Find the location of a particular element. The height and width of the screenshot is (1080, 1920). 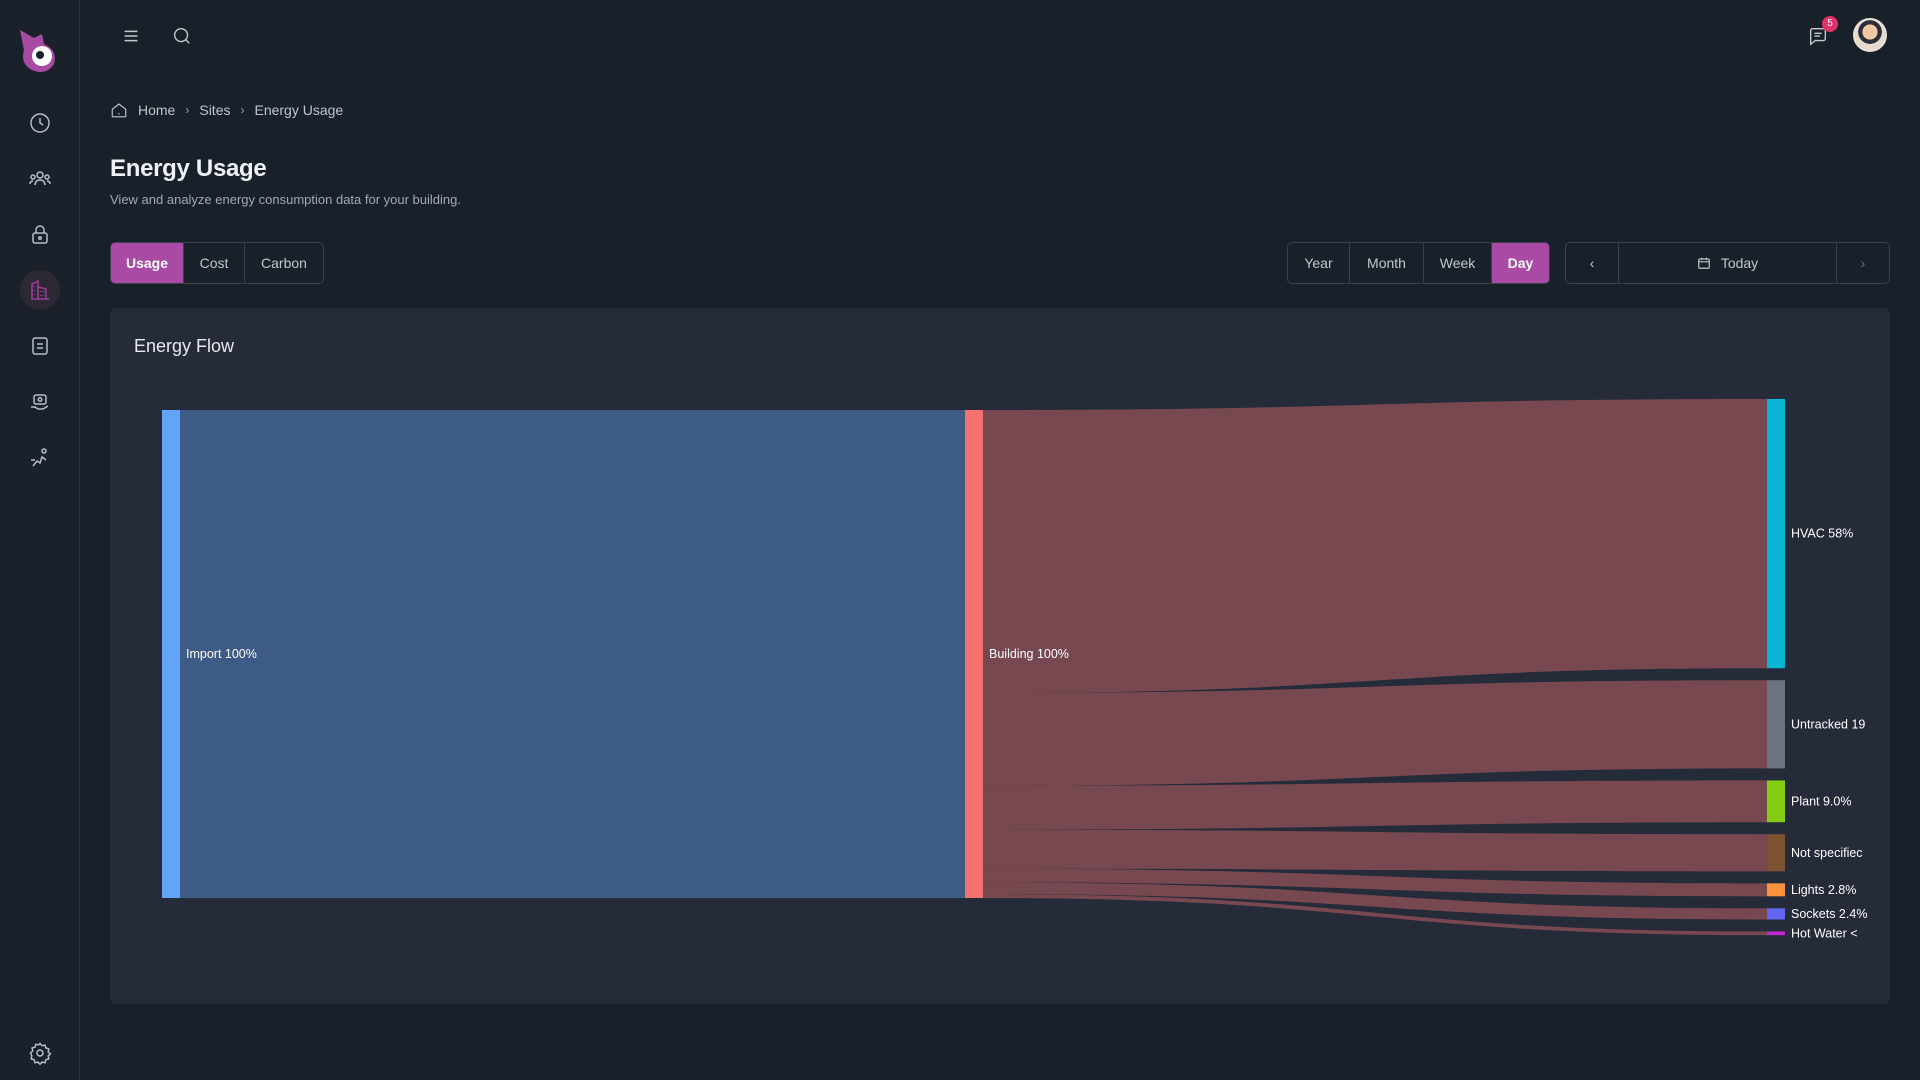

node-label-plant: Plant 9.0% is located at coordinates (1821, 801).